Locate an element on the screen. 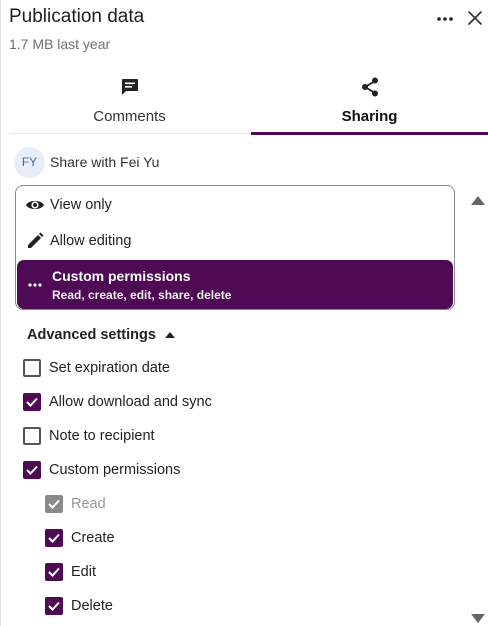 The width and height of the screenshot is (488, 626). more-actions-button is located at coordinates (445, 19).